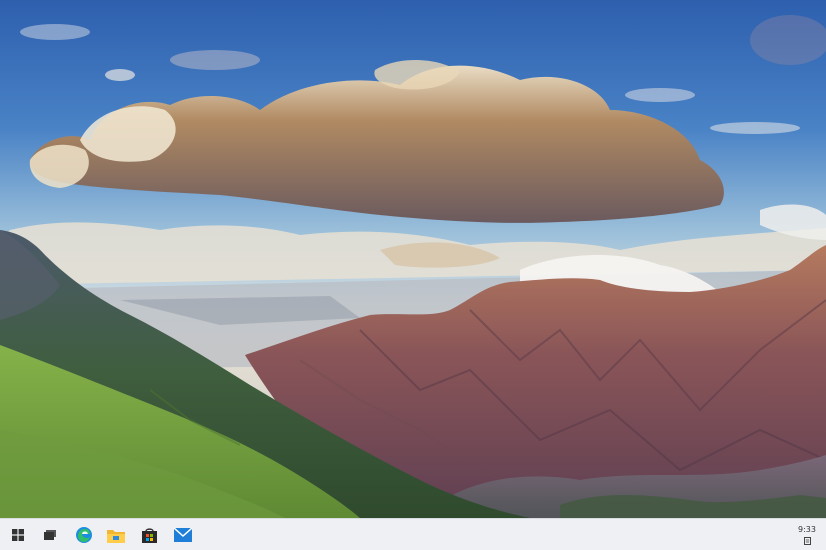  I want to click on store-bag-icon, so click(149, 535).